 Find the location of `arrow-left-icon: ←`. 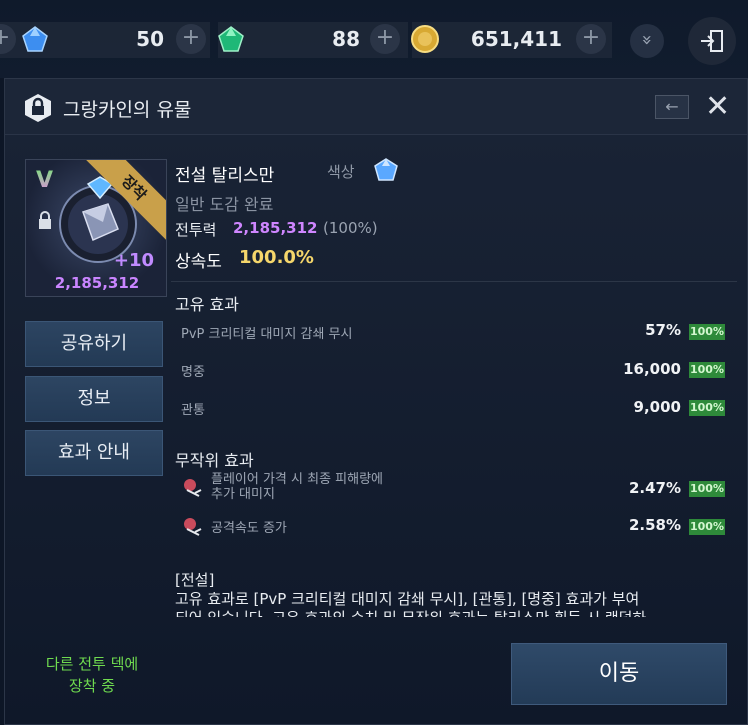

arrow-left-icon: ← is located at coordinates (672, 106).